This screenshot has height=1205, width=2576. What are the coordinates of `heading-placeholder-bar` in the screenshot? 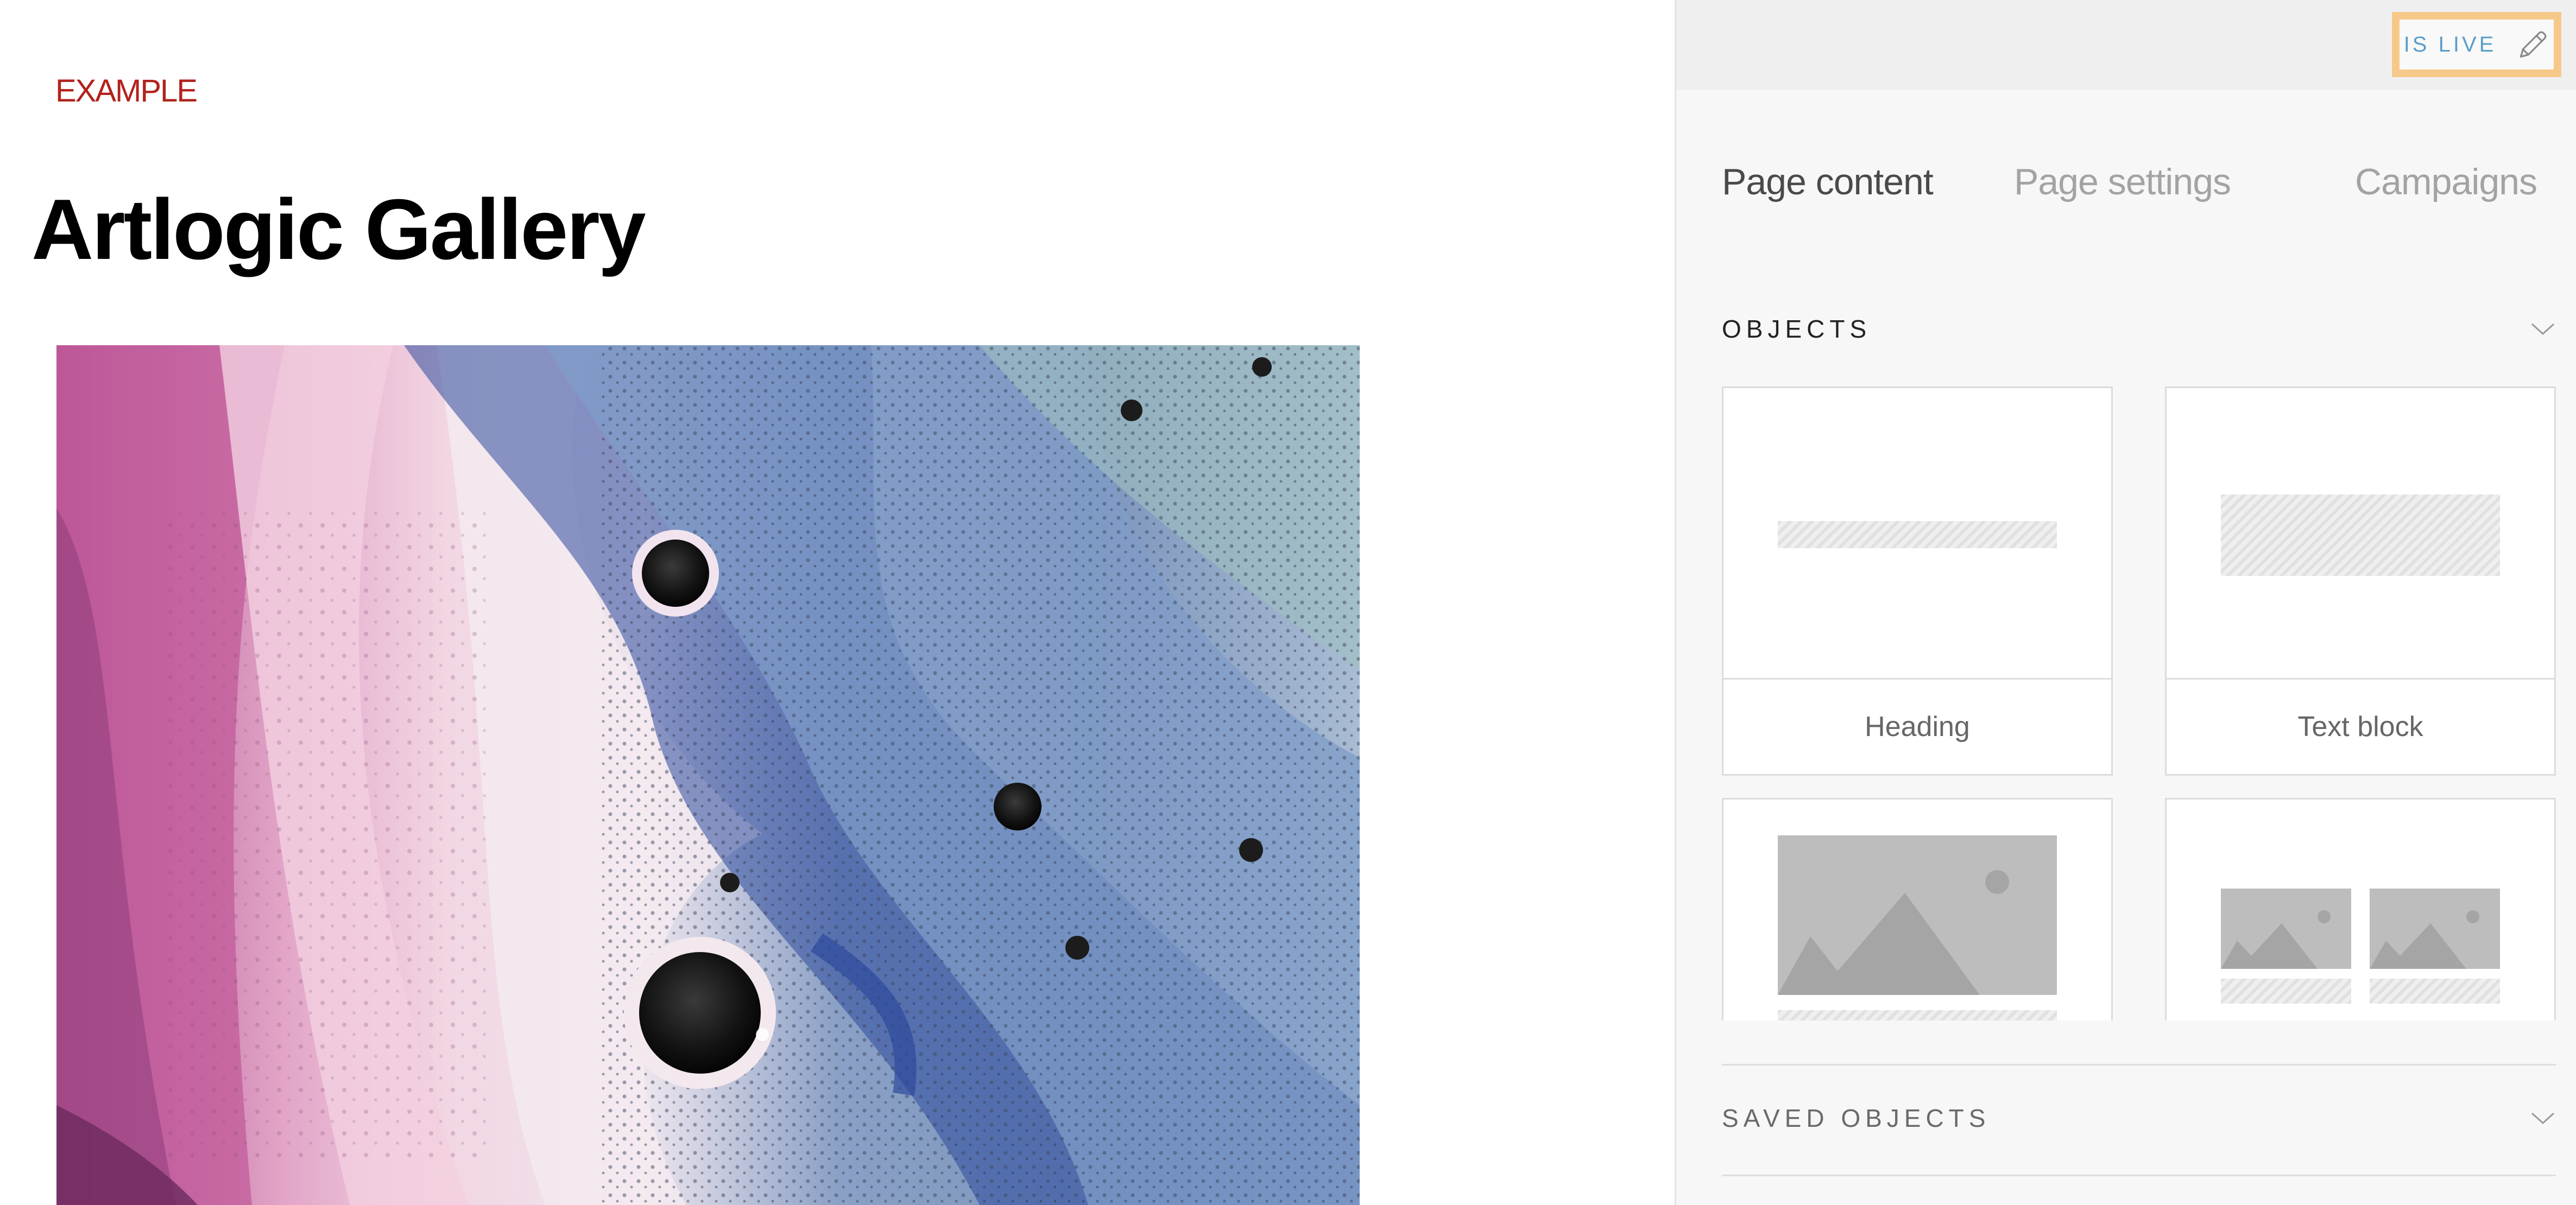 It's located at (1917, 534).